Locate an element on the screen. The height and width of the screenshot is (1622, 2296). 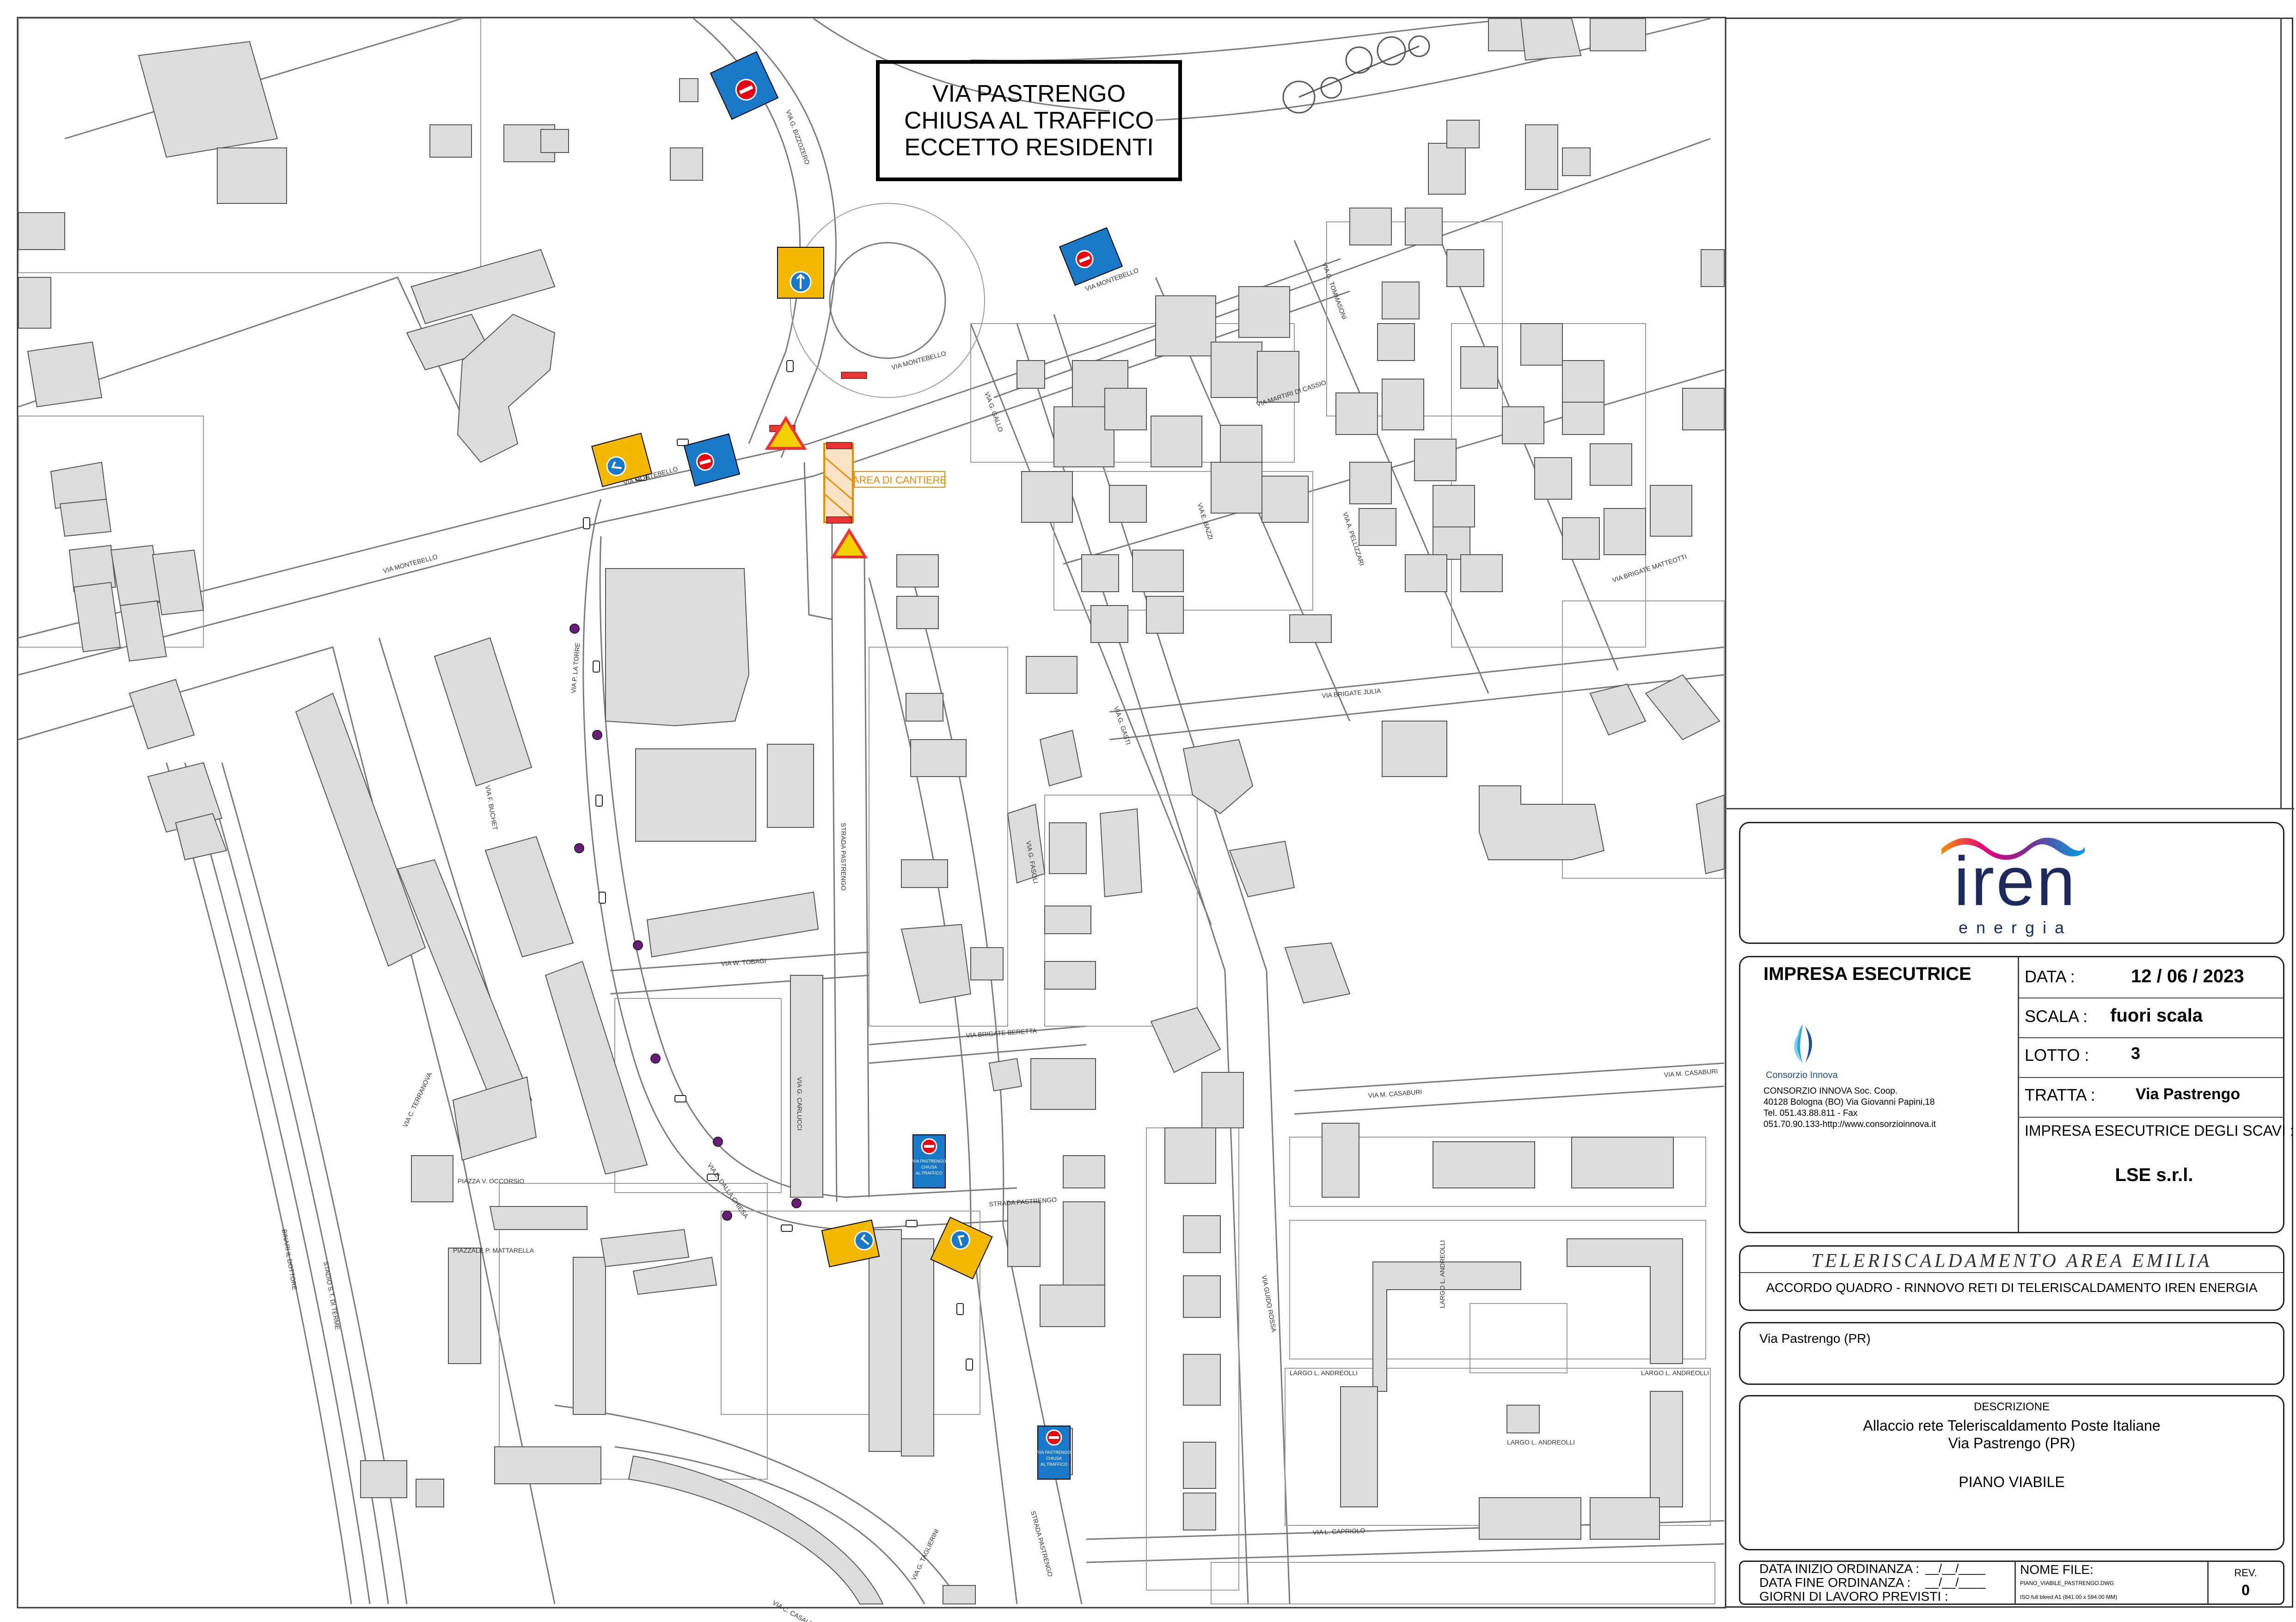
banner-line-1: VIA PASTRENGO is located at coordinates (1029, 93).